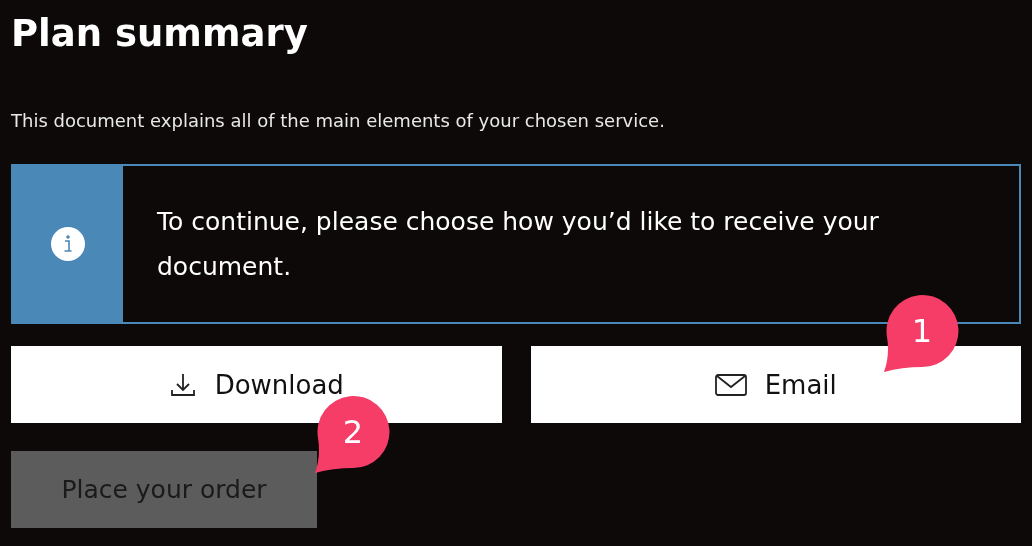 The width and height of the screenshot is (1032, 546). What do you see at coordinates (338, 121) in the screenshot?
I see `description-text: This document explains all of the main elements of your chosen service.` at bounding box center [338, 121].